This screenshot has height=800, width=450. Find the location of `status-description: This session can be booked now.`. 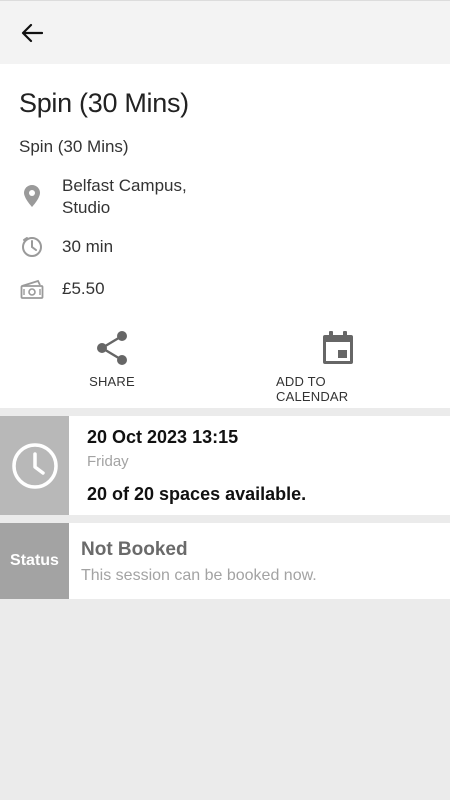

status-description: This session can be booked now. is located at coordinates (199, 575).